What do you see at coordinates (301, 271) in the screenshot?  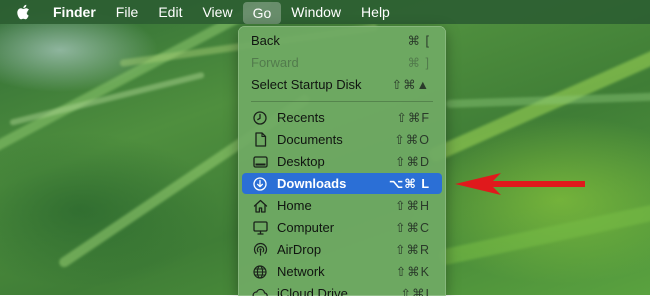 I see `menu-item-label: Network` at bounding box center [301, 271].